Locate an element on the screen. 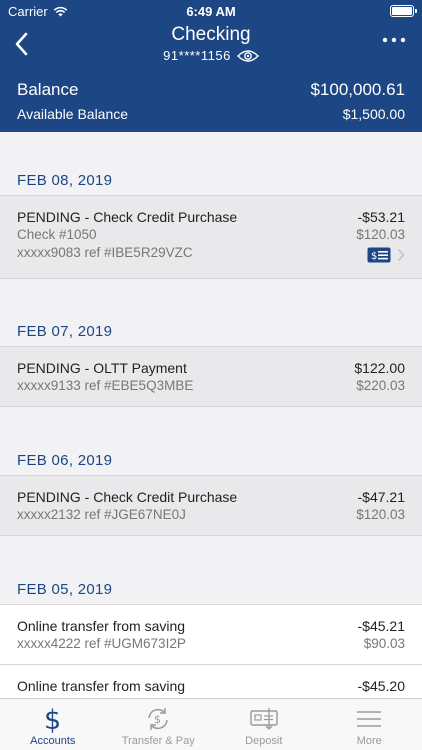  tab-transfer-pay: $ Transfer & Pay is located at coordinates (159, 724).